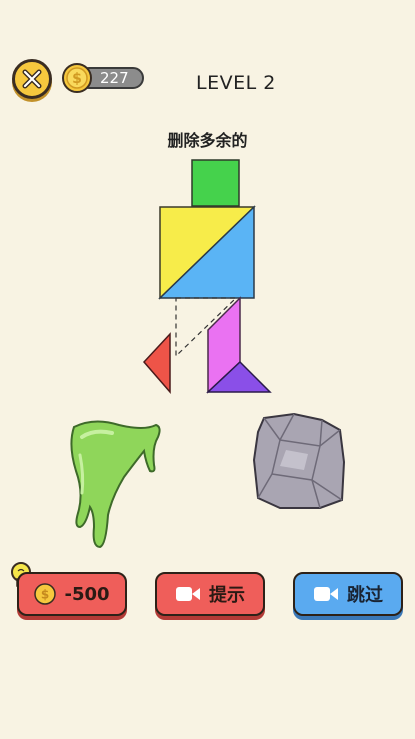  What do you see at coordinates (215, 183) in the screenshot?
I see `green-square-piece` at bounding box center [215, 183].